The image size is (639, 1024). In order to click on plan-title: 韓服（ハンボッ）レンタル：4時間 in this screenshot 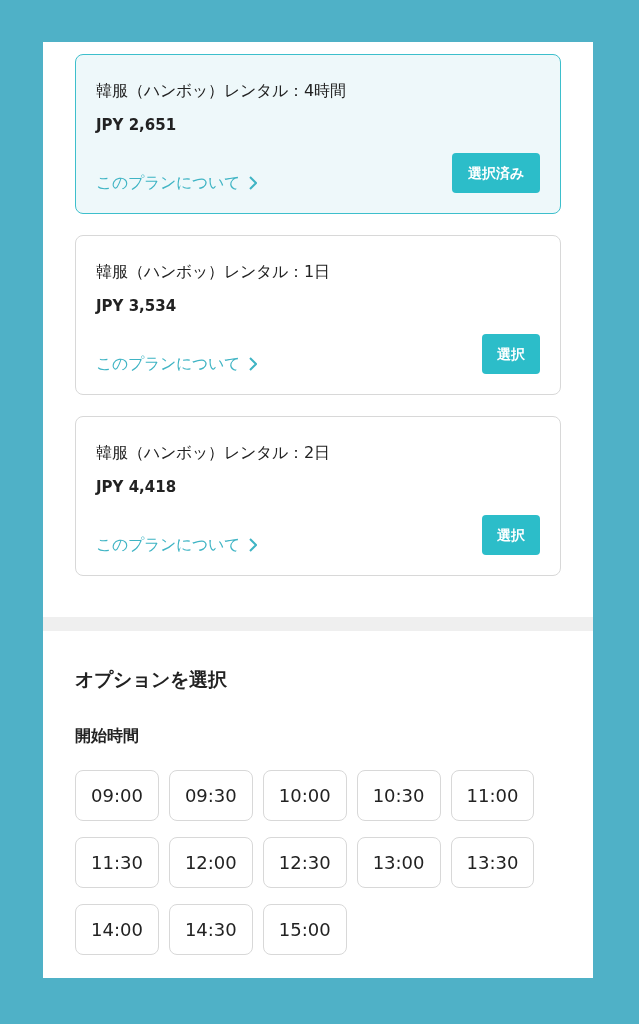, I will do `click(222, 91)`.